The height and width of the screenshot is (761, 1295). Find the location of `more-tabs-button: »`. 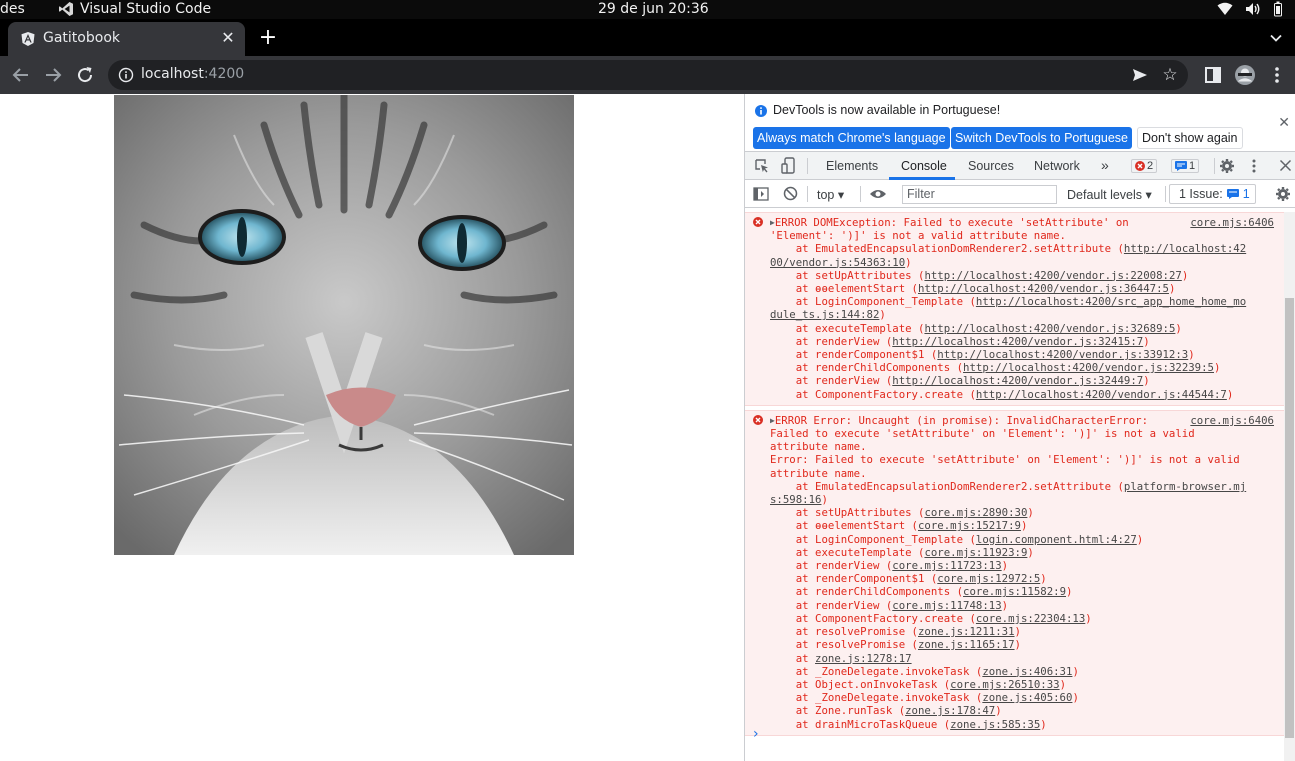

more-tabs-button: » is located at coordinates (1105, 165).